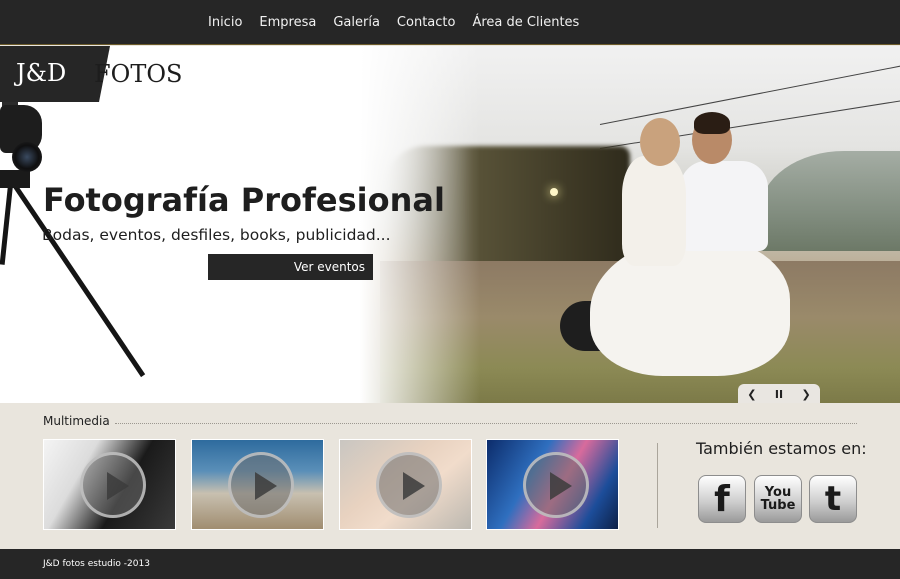 This screenshot has height=579, width=900. Describe the element at coordinates (751, 394) in the screenshot. I see `slider-prev-button: ❮` at that location.